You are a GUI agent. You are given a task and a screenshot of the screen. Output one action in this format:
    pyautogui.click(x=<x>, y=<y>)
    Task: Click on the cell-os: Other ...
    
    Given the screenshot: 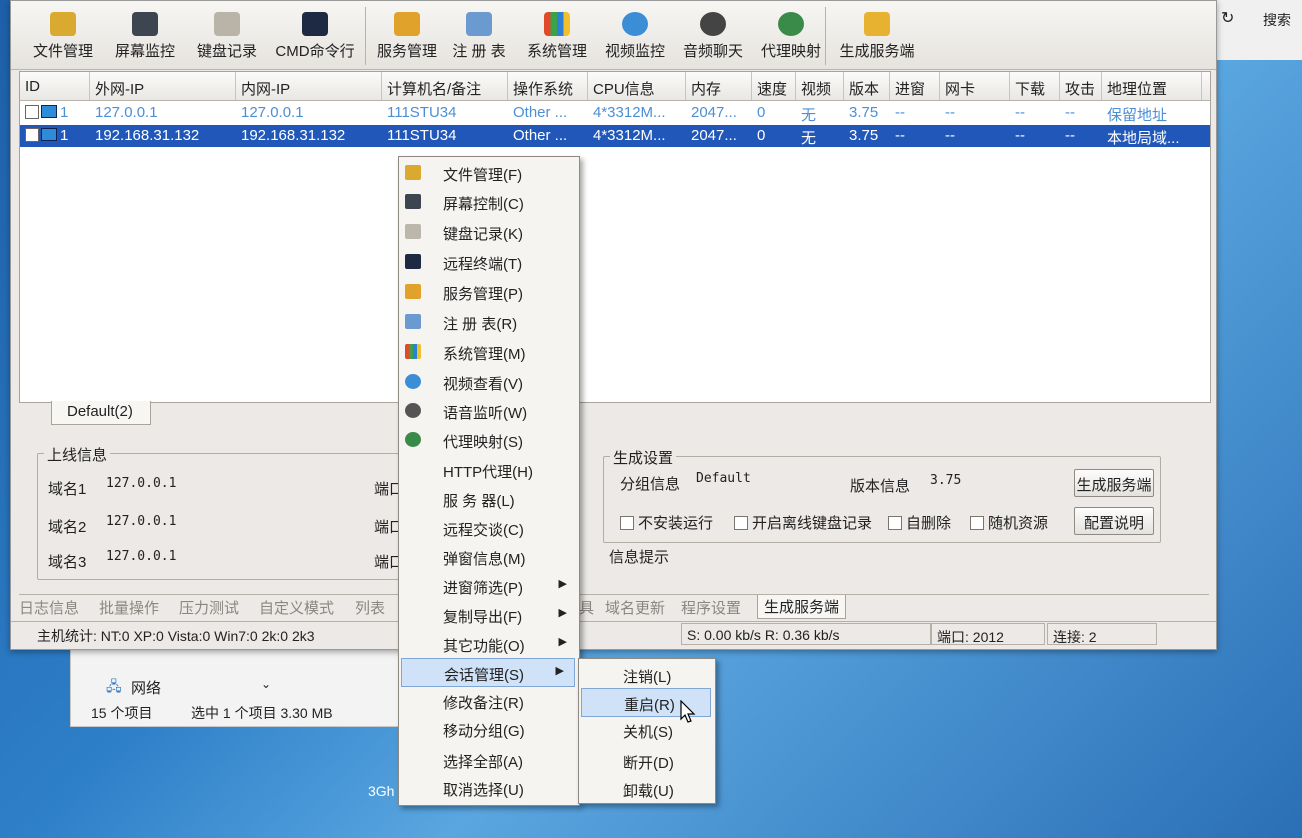 What is the action you would take?
    pyautogui.click(x=540, y=135)
    